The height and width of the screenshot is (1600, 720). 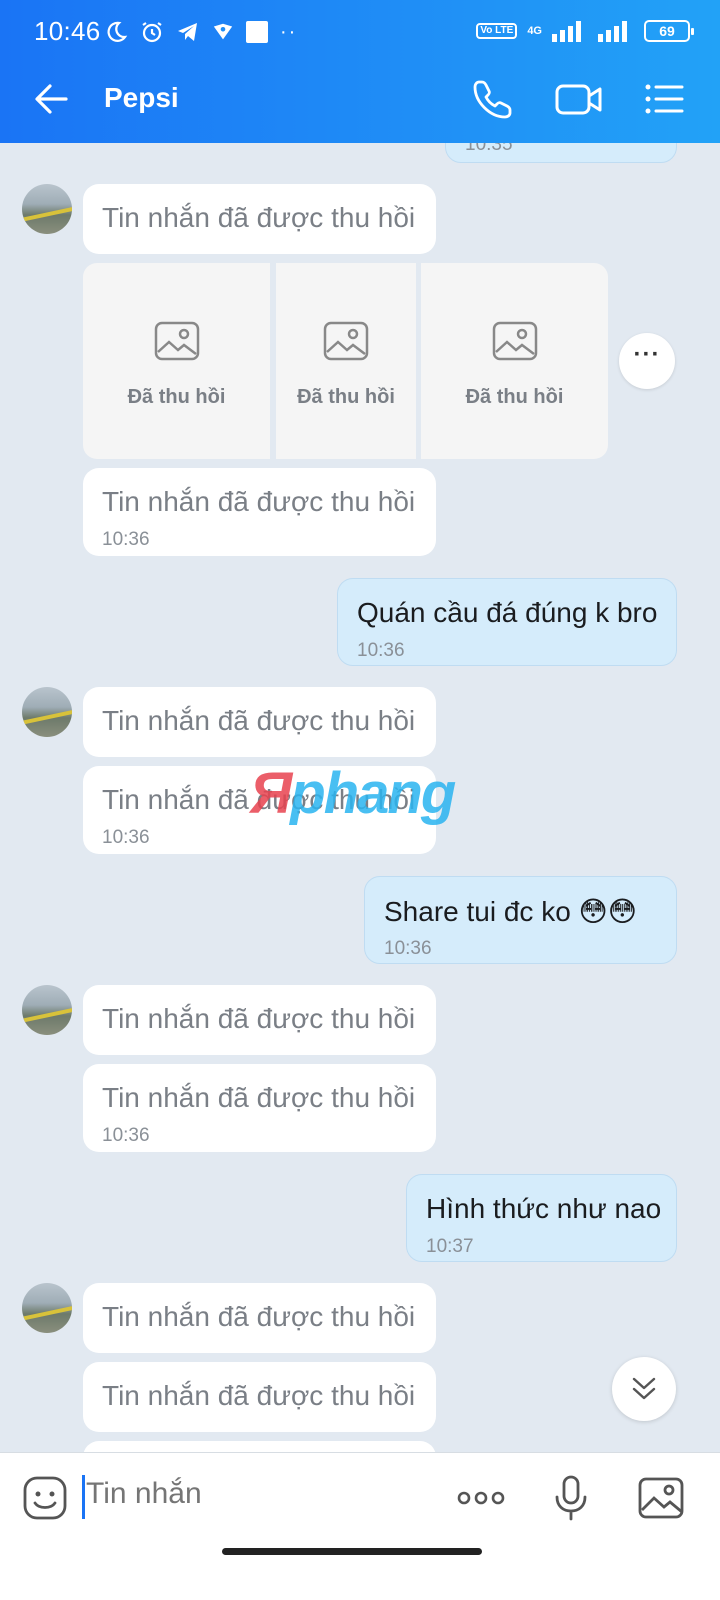 What do you see at coordinates (360, 30) in the screenshot?
I see `status-bar: 10:46 ·· Vo LTE 4G 69` at bounding box center [360, 30].